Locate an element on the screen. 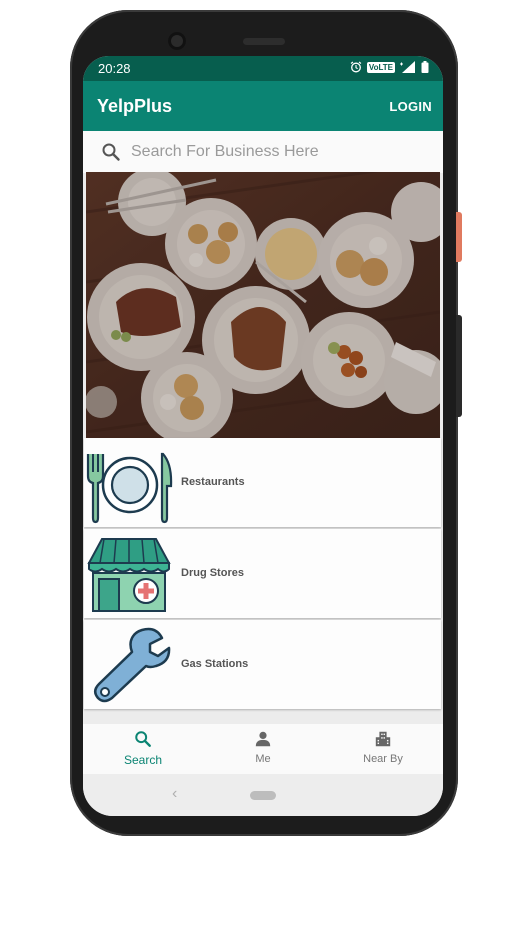 The image size is (511, 952). nav-me: Me is located at coordinates (263, 747).